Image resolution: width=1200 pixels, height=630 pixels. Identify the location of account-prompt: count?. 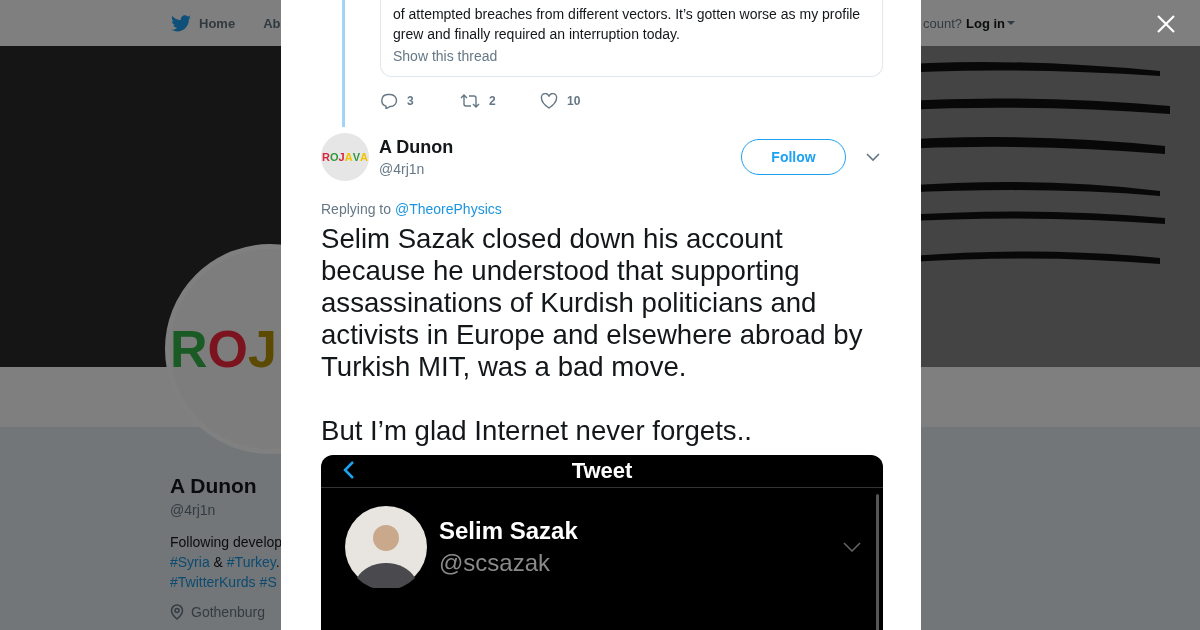
(942, 23).